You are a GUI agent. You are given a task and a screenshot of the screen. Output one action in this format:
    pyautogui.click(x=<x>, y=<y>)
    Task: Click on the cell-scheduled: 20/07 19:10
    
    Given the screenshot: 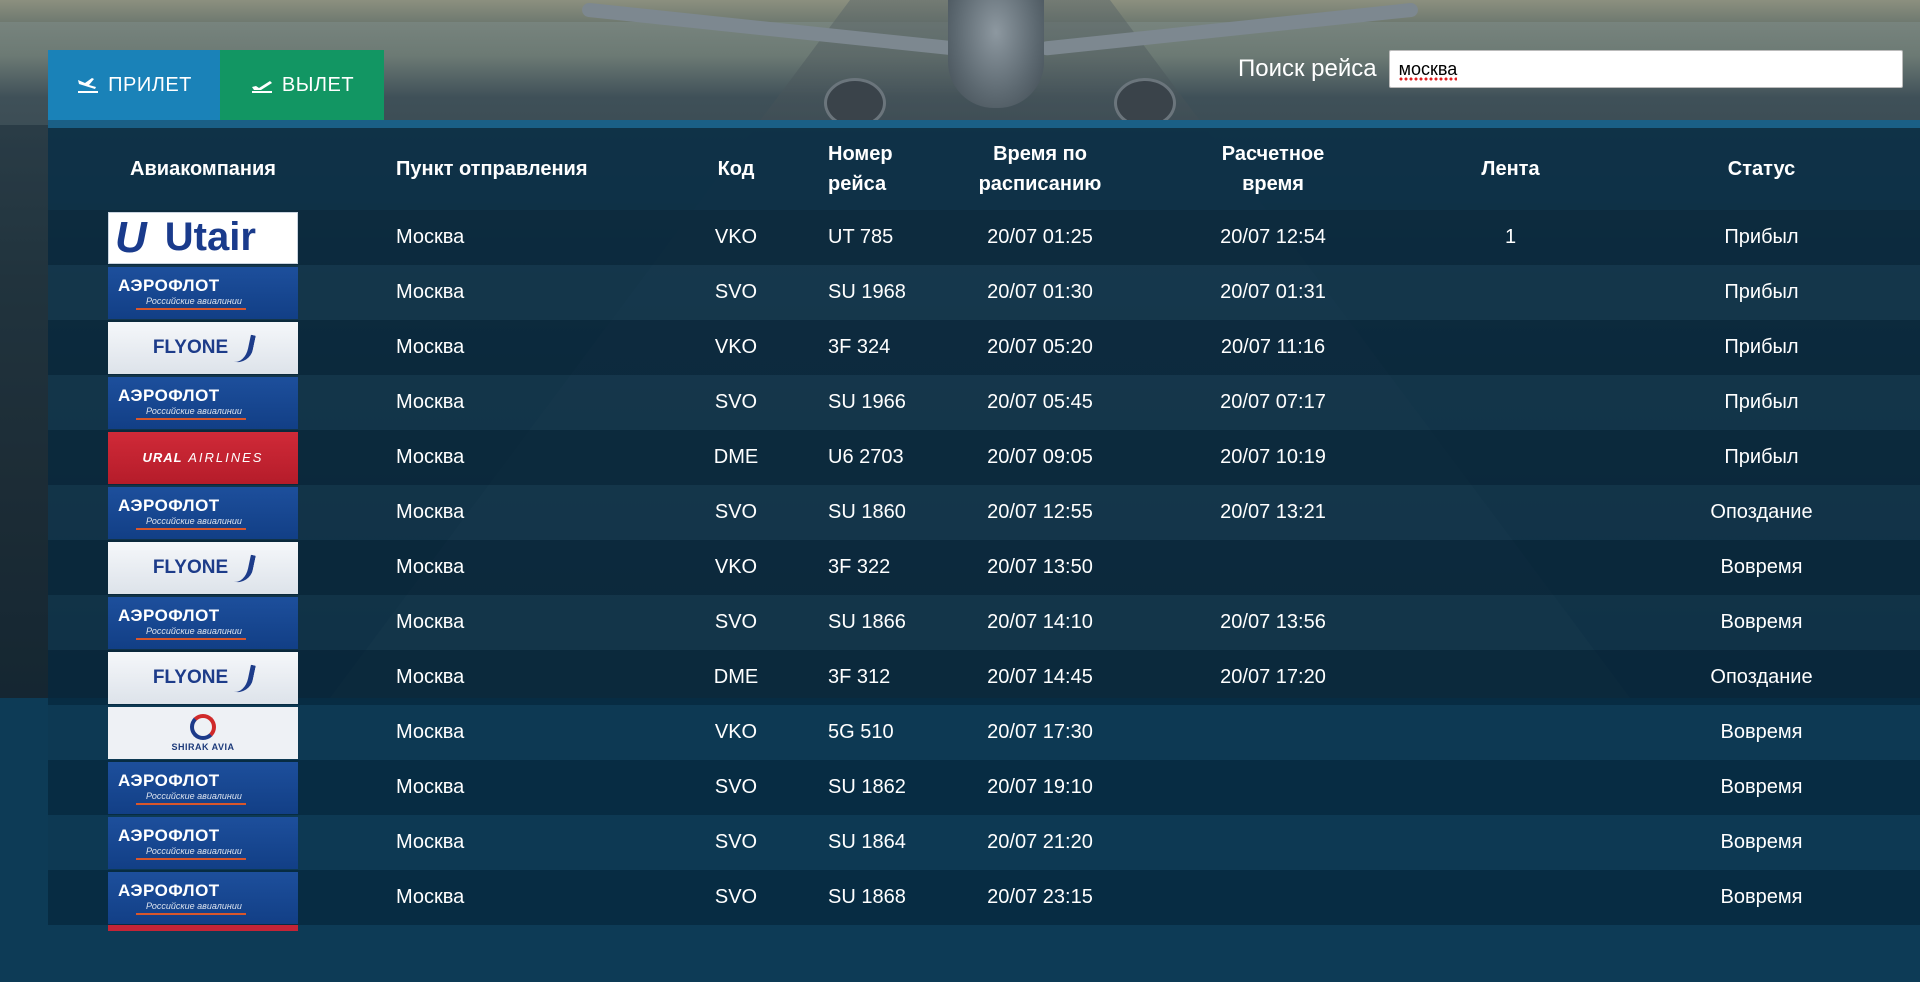 What is the action you would take?
    pyautogui.click(x=1040, y=787)
    